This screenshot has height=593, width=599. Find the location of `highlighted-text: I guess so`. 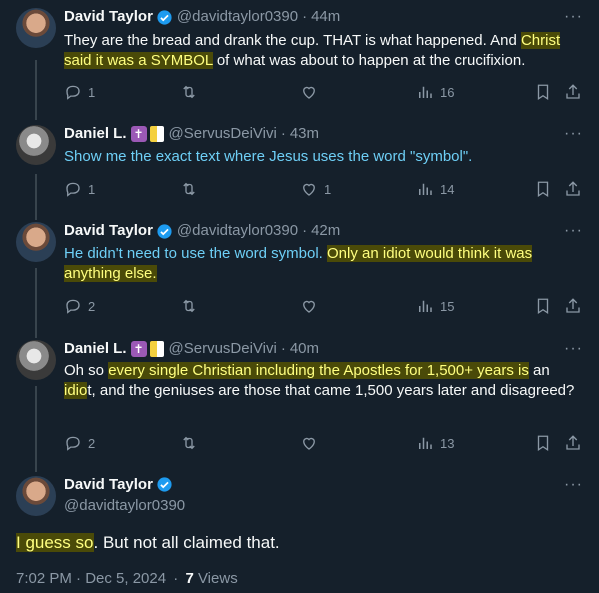

highlighted-text: I guess so is located at coordinates (55, 542).